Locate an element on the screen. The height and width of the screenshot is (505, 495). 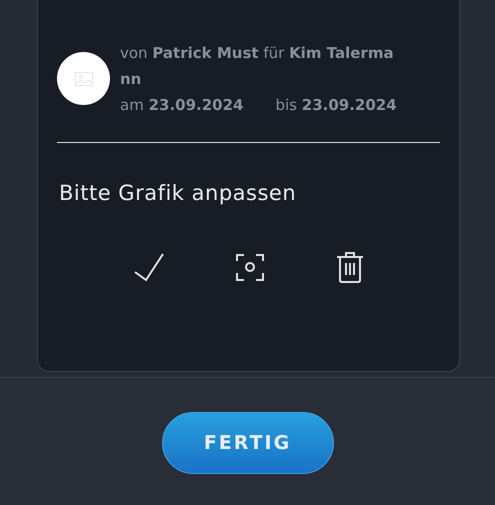
done-button: FERTIG is located at coordinates (248, 443).